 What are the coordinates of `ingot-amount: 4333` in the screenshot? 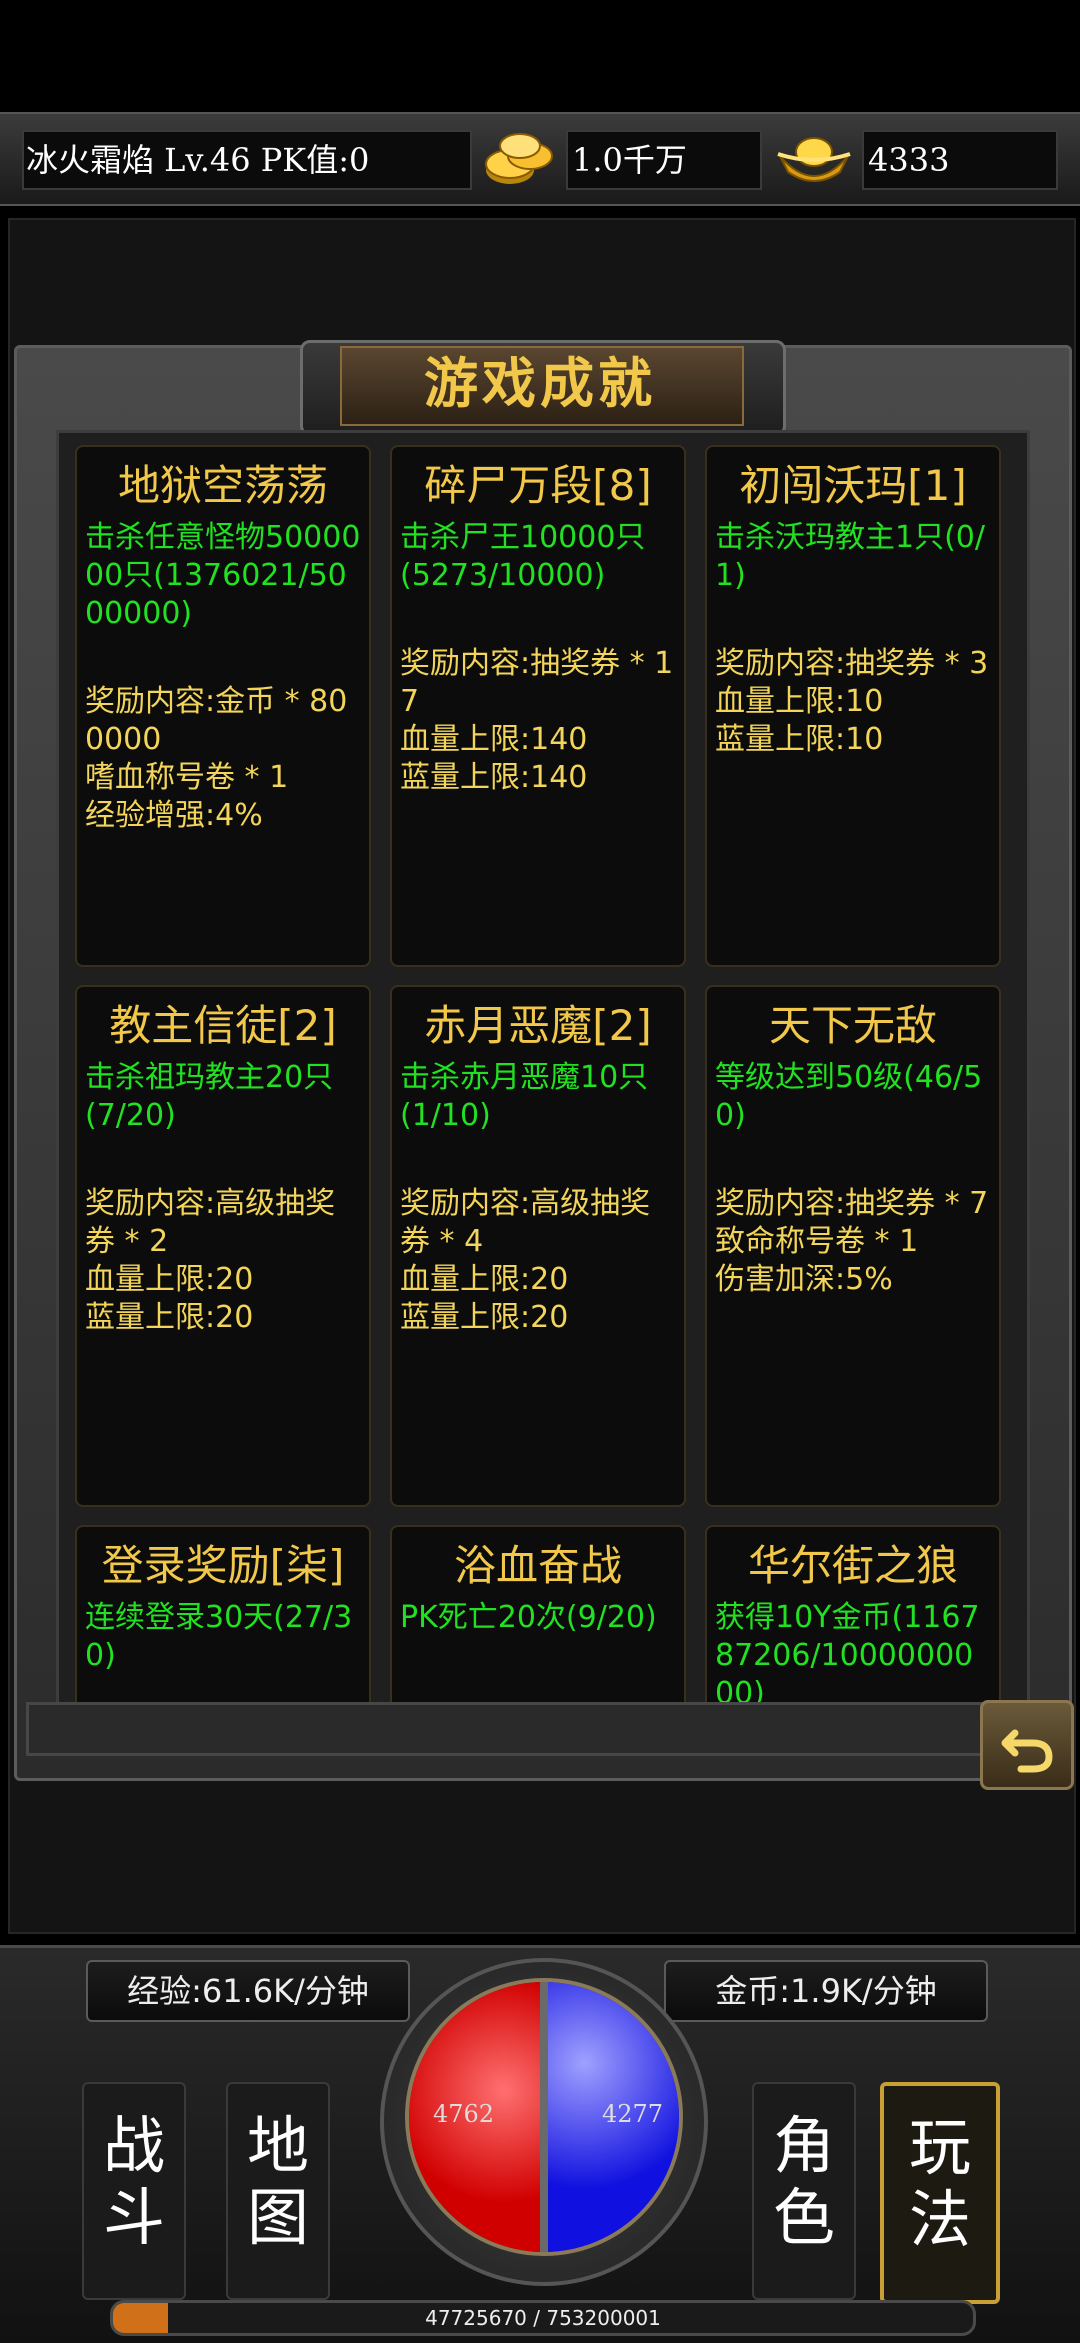 It's located at (909, 160).